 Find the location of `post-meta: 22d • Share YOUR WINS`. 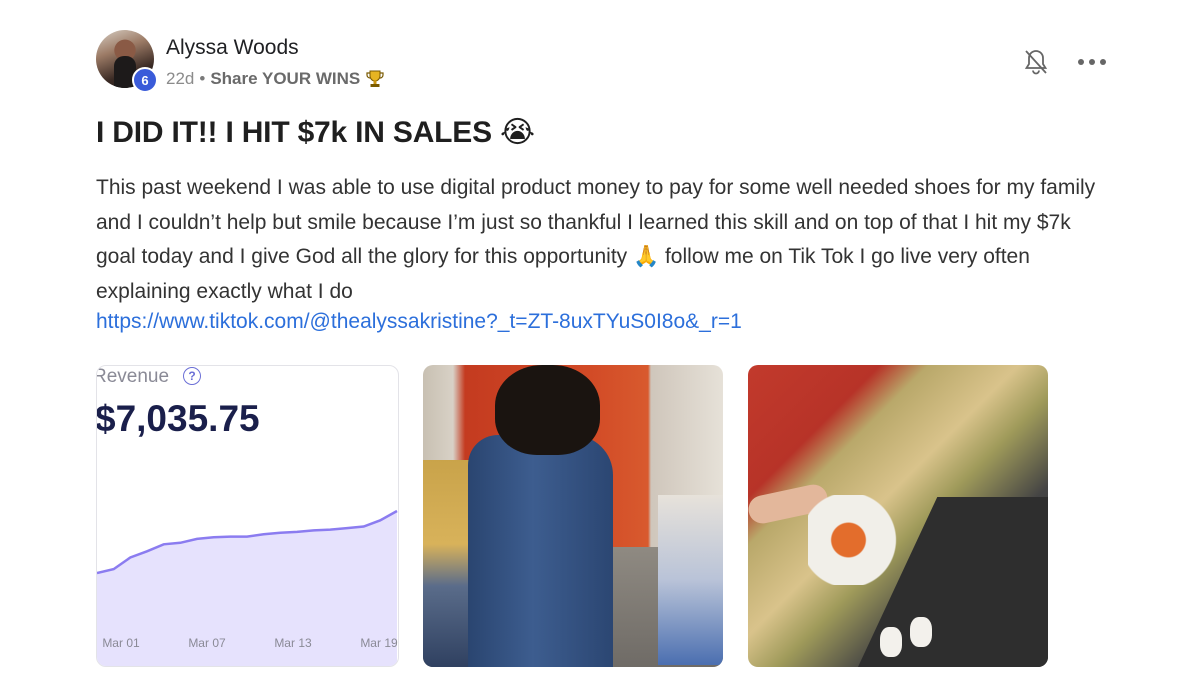

post-meta: 22d • Share YOUR WINS is located at coordinates (275, 79).